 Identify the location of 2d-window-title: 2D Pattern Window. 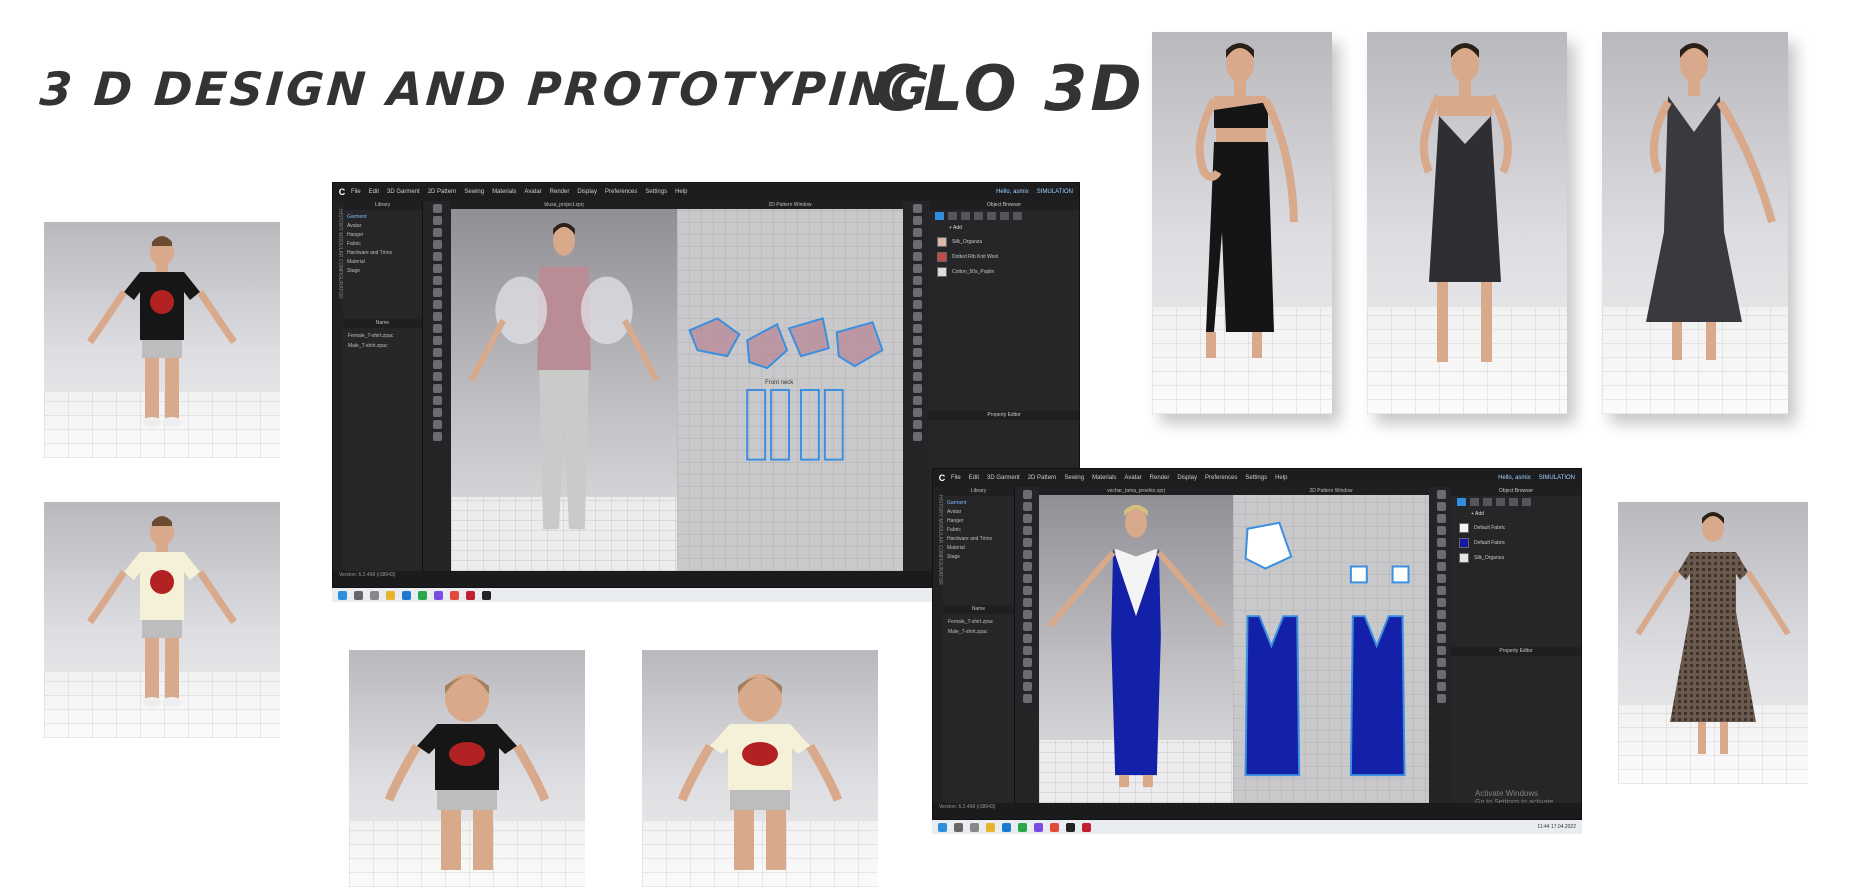
(790, 205).